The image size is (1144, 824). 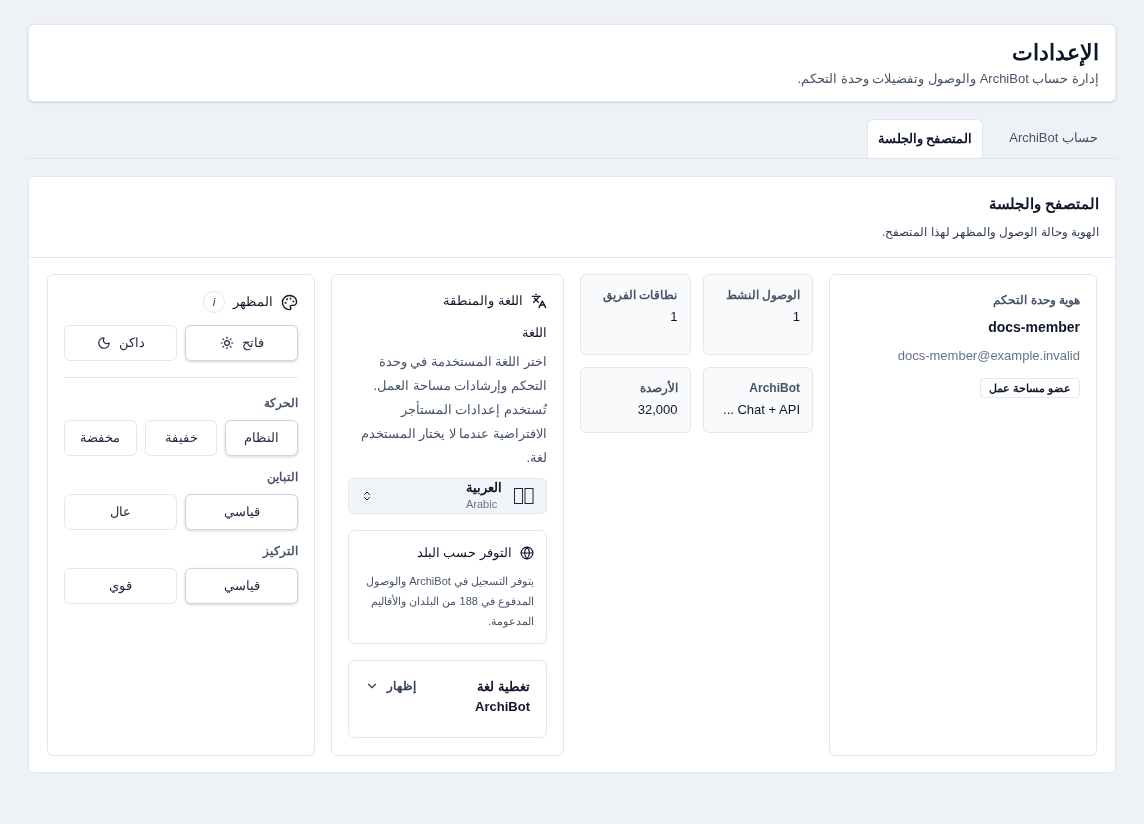 What do you see at coordinates (539, 300) in the screenshot?
I see `translate-icon` at bounding box center [539, 300].